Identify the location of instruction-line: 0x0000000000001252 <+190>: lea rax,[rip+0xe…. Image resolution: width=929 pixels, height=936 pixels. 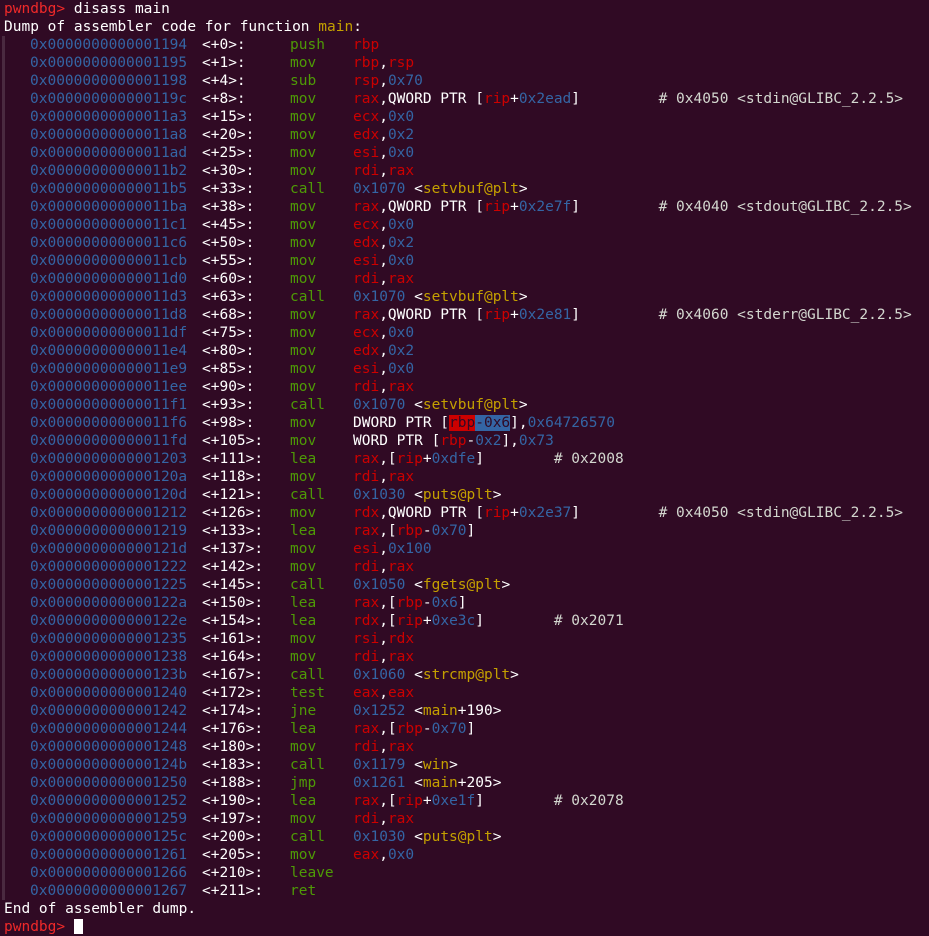
(465, 801).